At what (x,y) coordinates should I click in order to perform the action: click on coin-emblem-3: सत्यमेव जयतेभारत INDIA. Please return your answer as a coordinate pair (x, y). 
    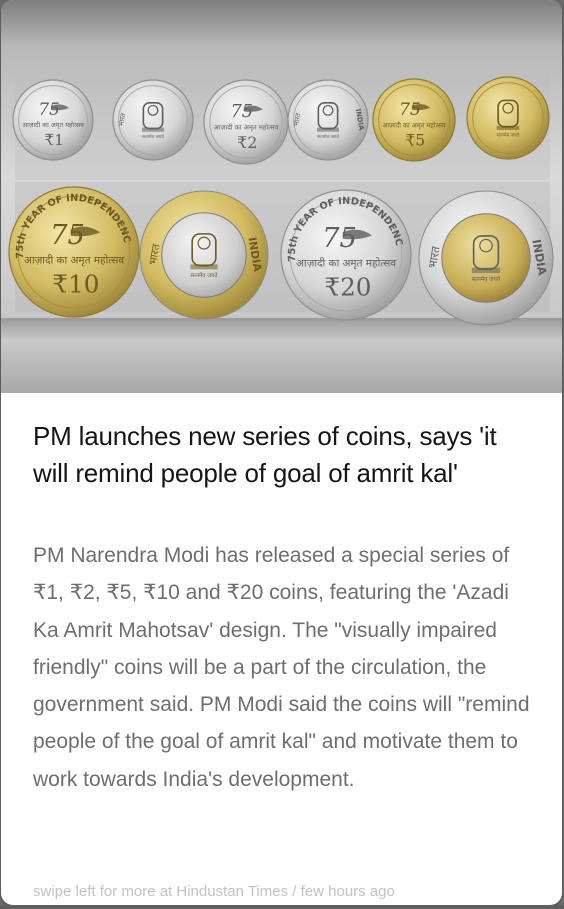
    Looking at the image, I should click on (328, 120).